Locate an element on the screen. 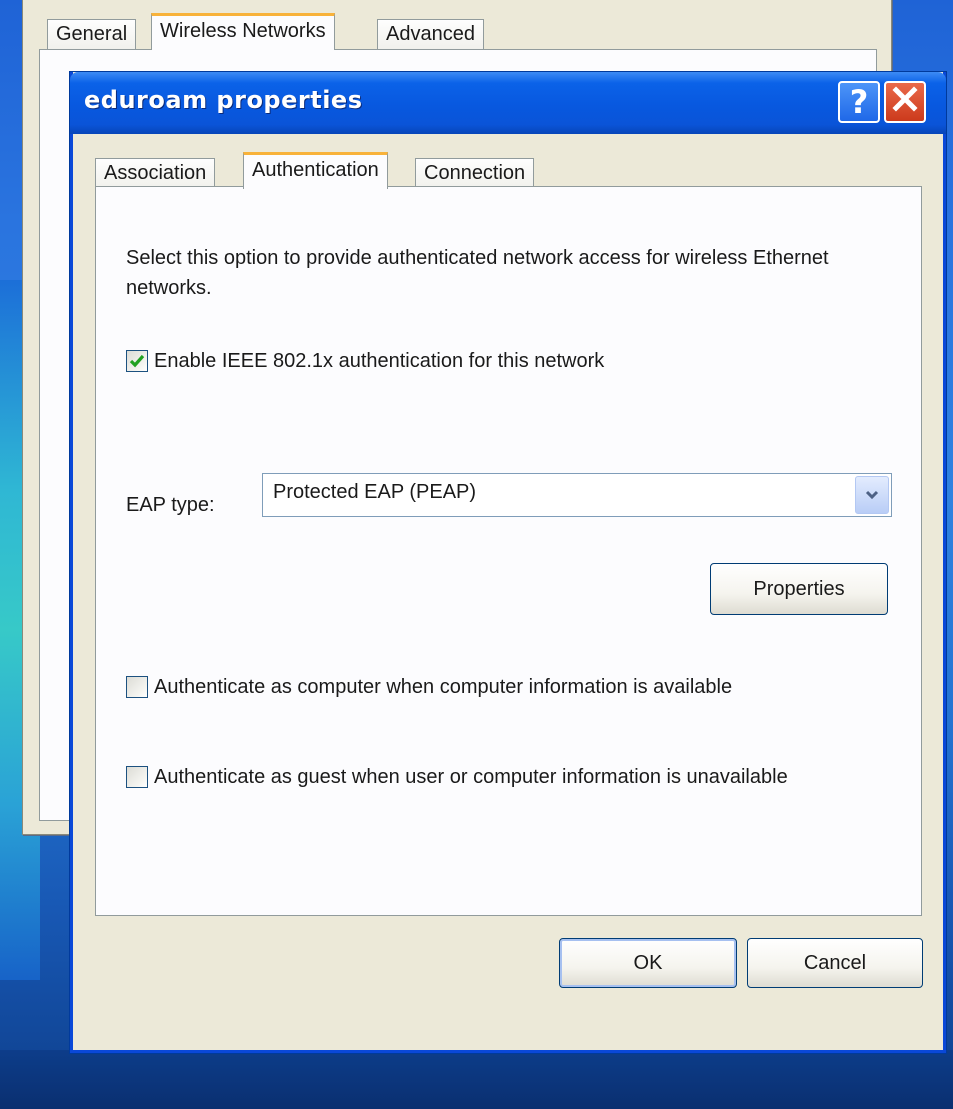 The image size is (953, 1109). title-bar: eduroam properties ? is located at coordinates (508, 103).